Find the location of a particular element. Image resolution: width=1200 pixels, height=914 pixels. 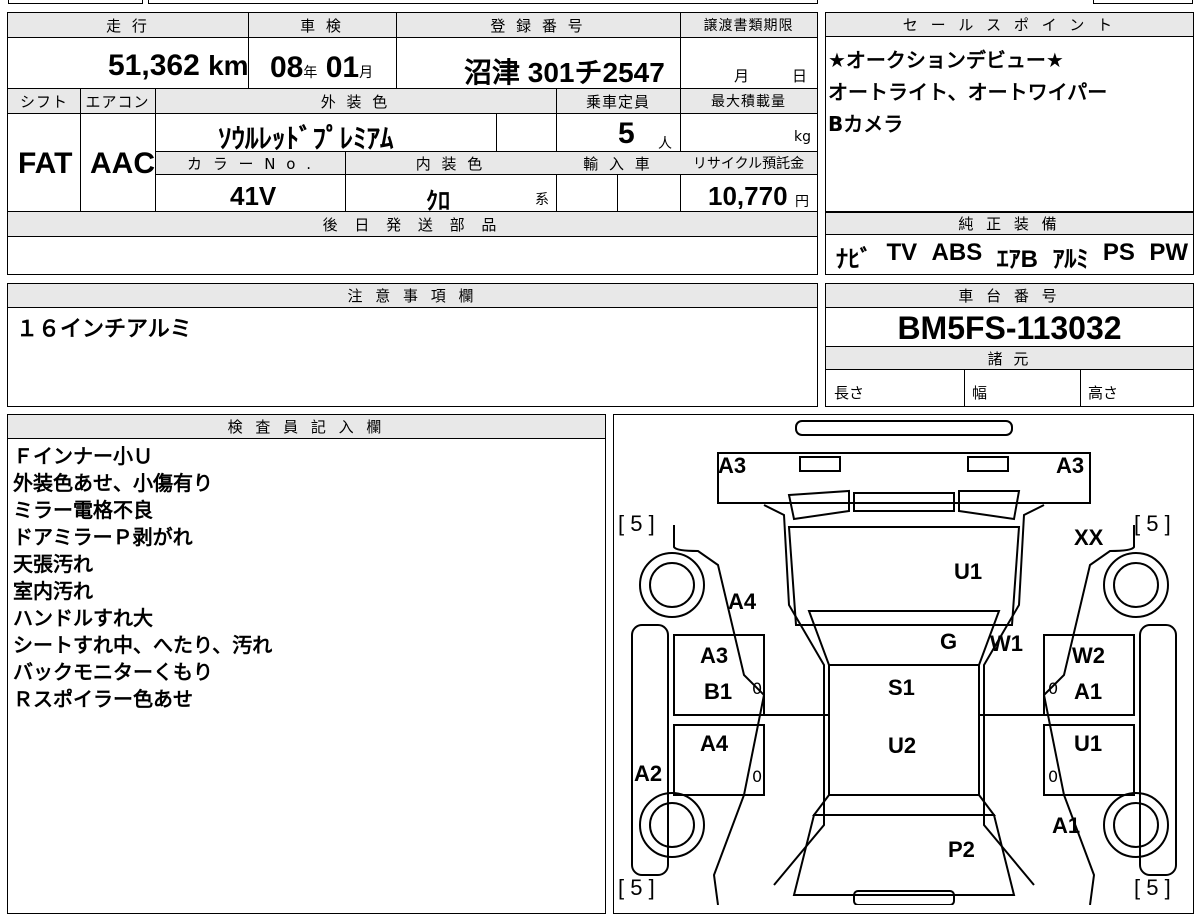

shift-value: FAT is located at coordinates (45, 163).